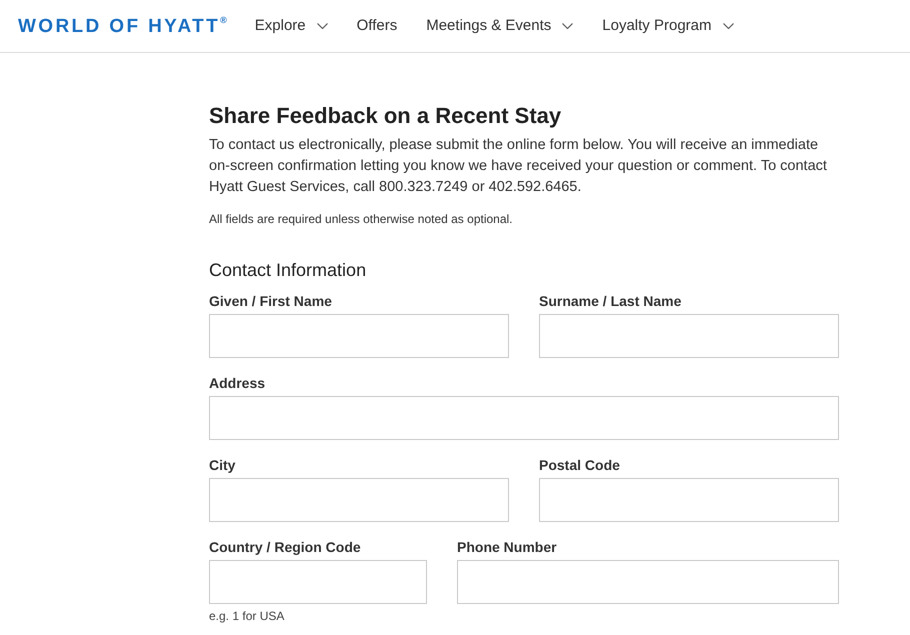 The width and height of the screenshot is (910, 635). What do you see at coordinates (222, 465) in the screenshot?
I see `field-label: City` at bounding box center [222, 465].